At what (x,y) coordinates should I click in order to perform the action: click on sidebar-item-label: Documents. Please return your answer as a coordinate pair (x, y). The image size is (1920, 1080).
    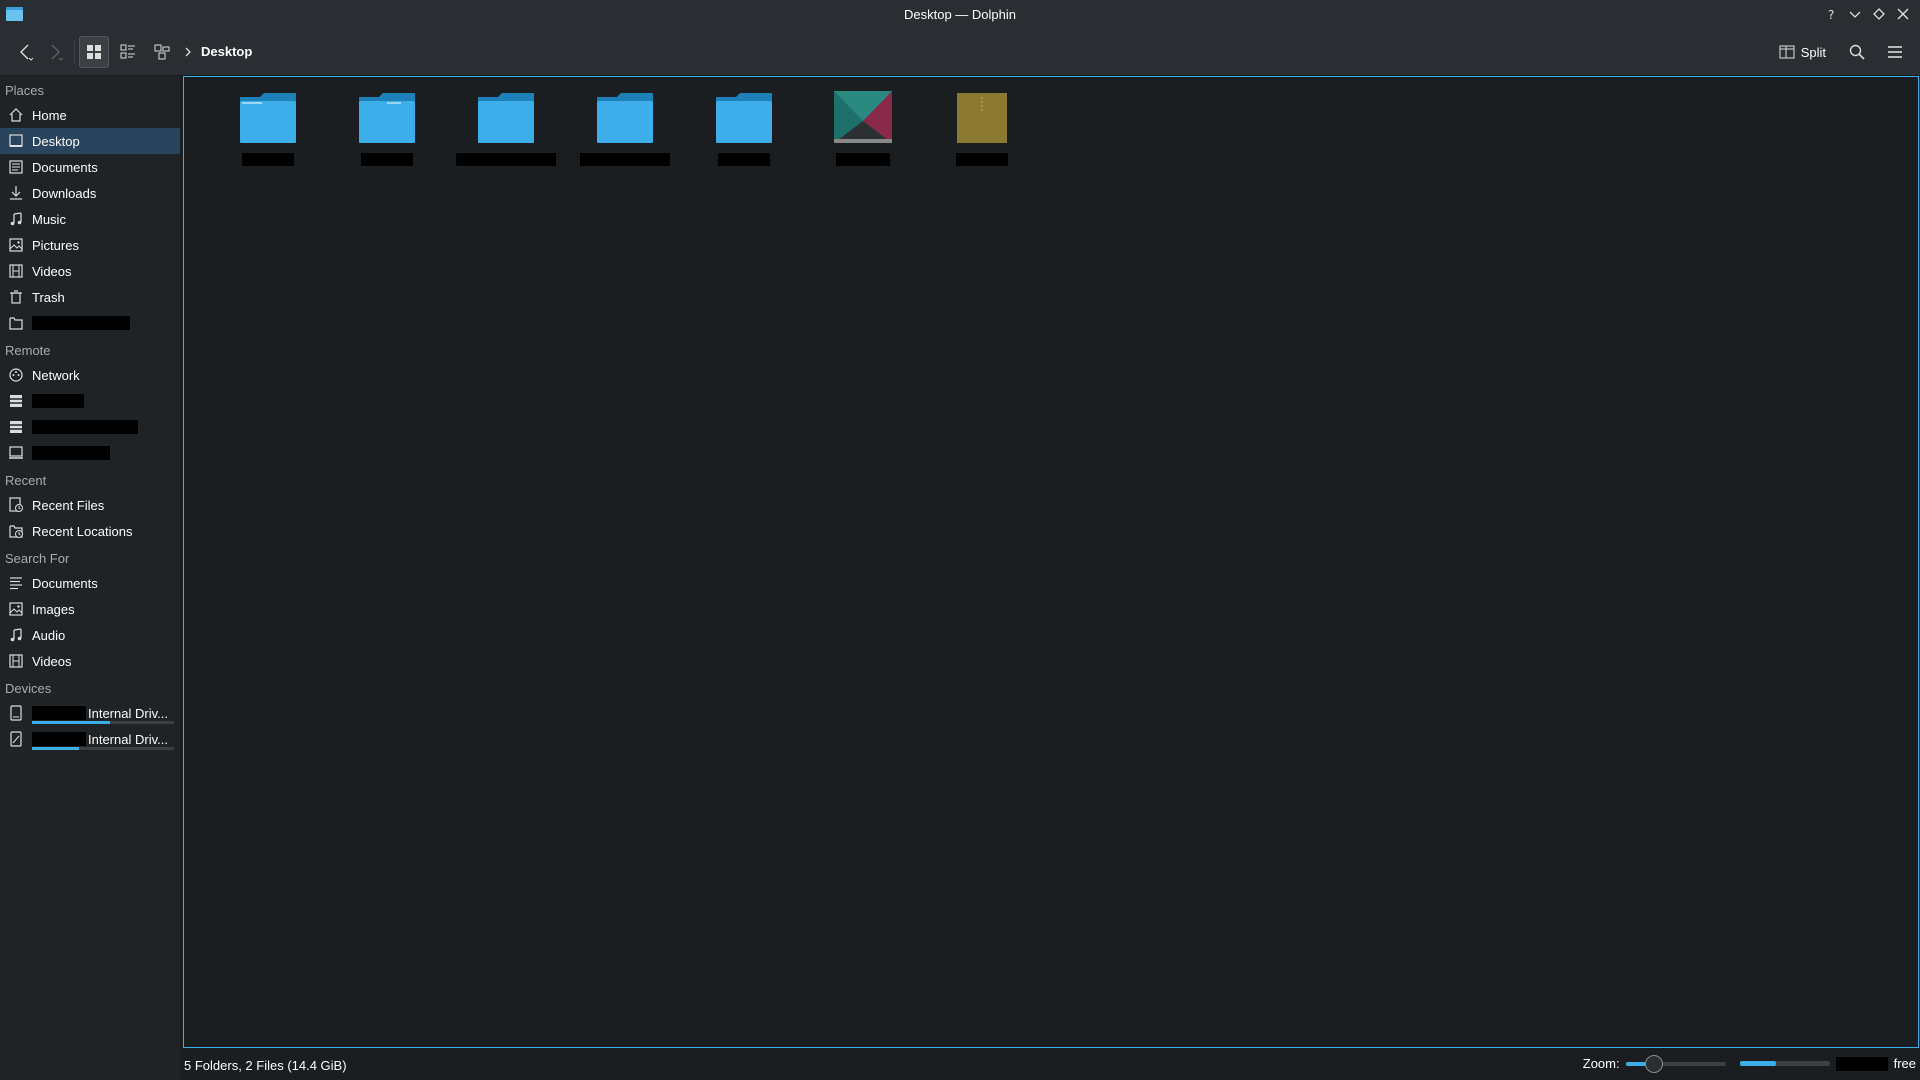
    Looking at the image, I should click on (65, 583).